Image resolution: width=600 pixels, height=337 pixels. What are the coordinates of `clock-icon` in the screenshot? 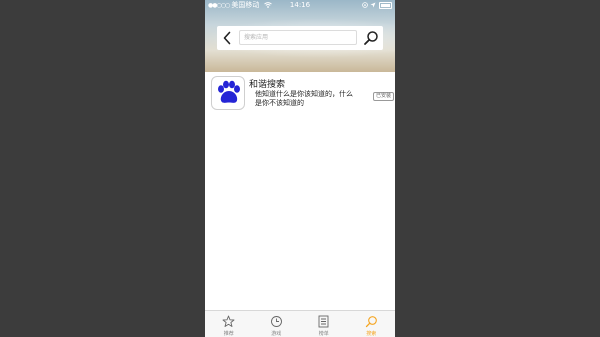 It's located at (276, 321).